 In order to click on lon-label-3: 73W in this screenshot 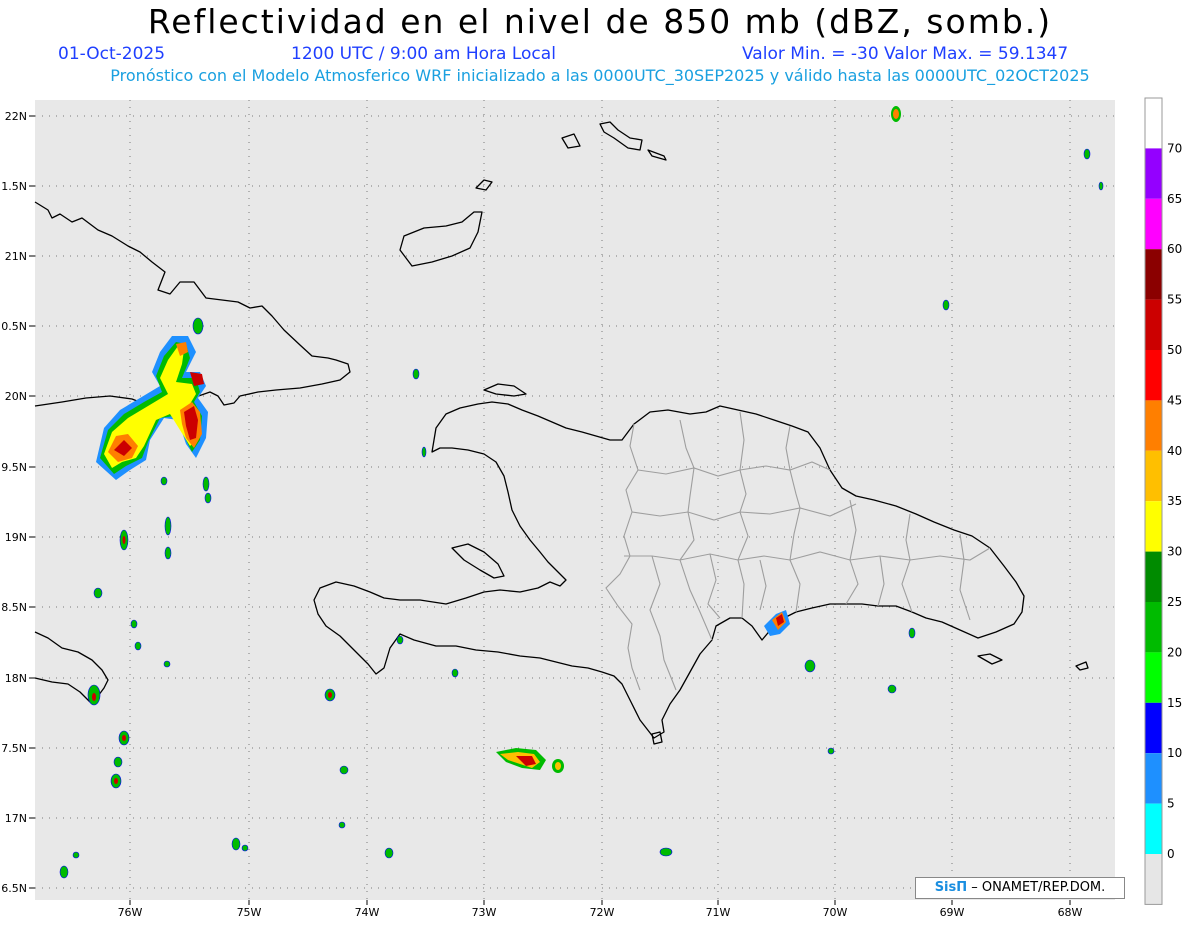, I will do `click(484, 912)`.